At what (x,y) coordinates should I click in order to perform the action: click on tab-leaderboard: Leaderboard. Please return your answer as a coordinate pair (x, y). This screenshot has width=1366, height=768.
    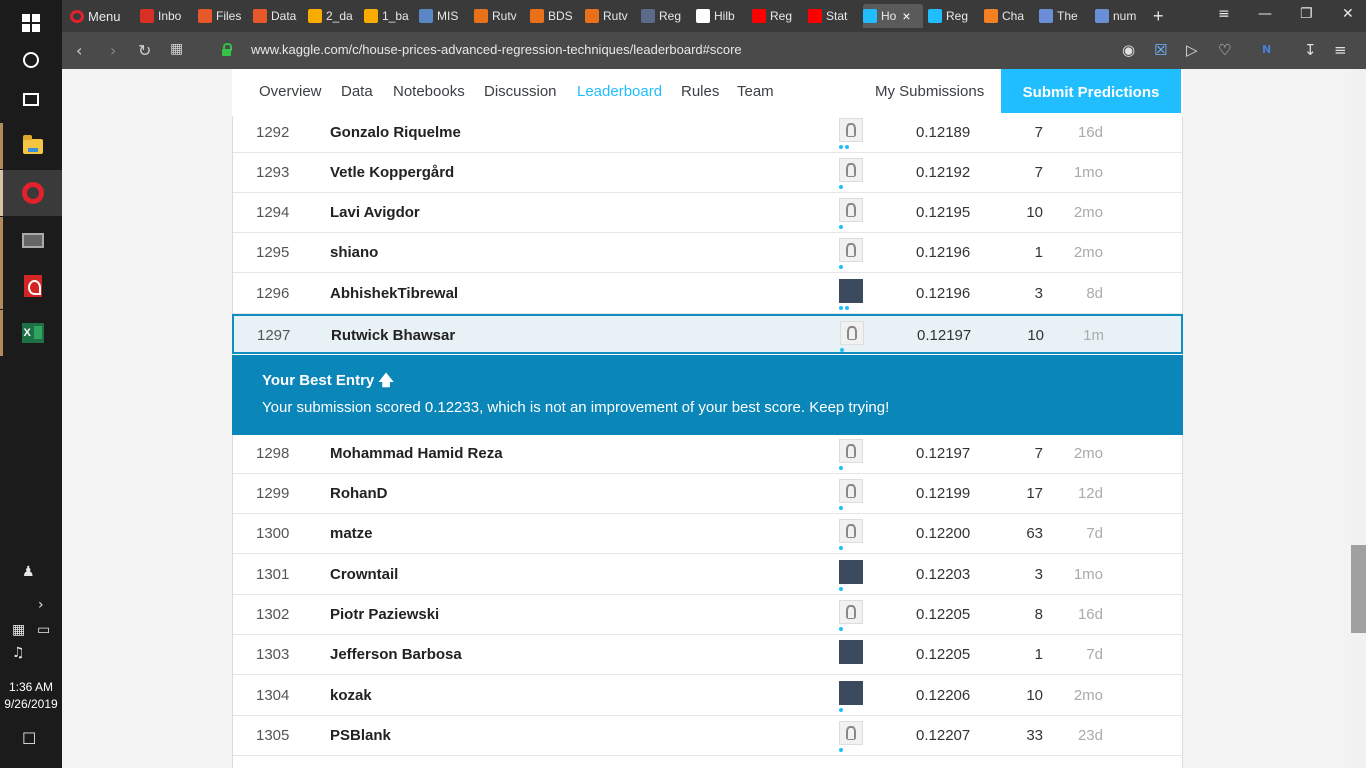
    Looking at the image, I should click on (619, 91).